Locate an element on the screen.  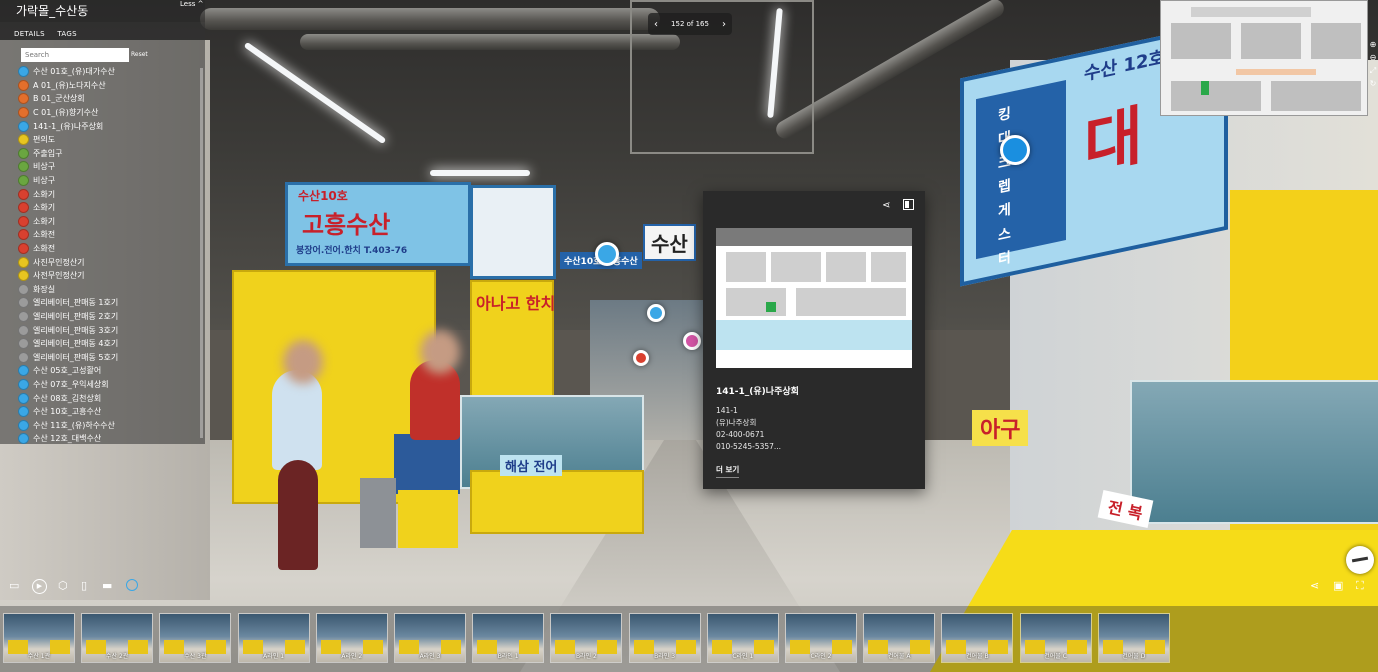
tag-list-item: 엘리베이터_판매동 5호기 is located at coordinates (108, 357).